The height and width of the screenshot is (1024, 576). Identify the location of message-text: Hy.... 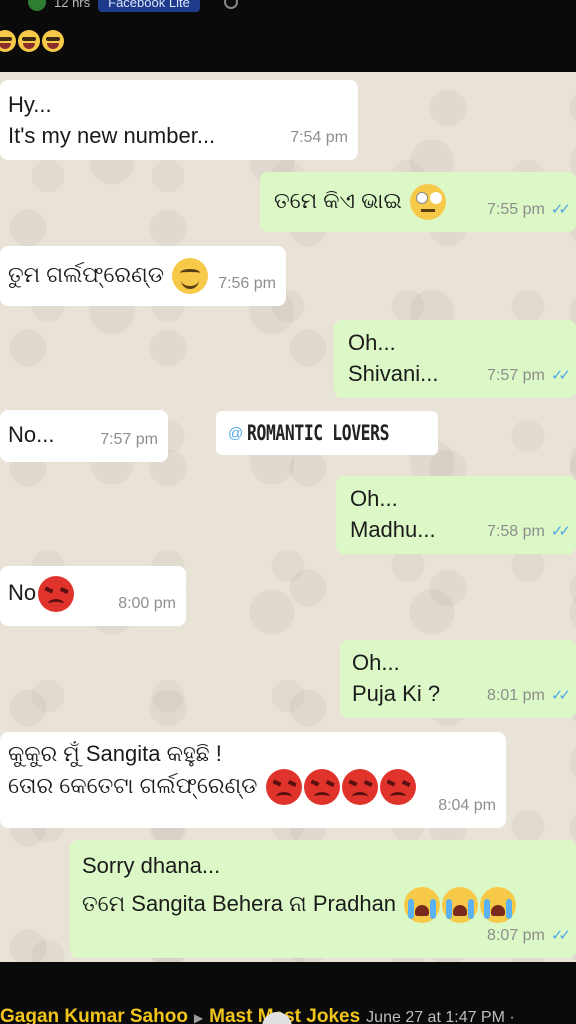
(30, 104).